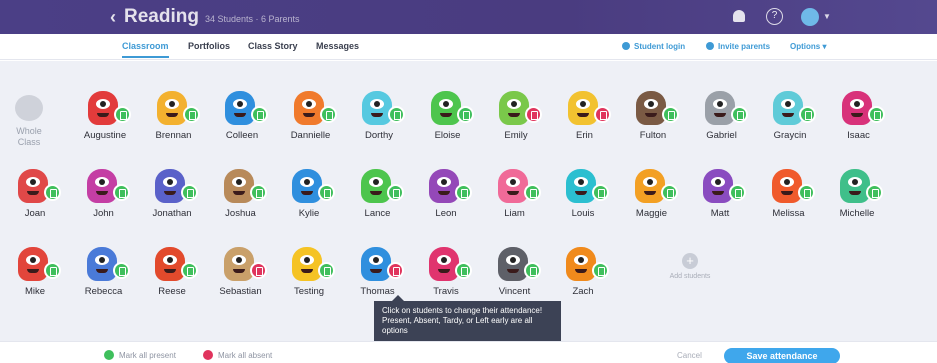  Describe the element at coordinates (626, 46) in the screenshot. I see `student-login-icon` at that location.